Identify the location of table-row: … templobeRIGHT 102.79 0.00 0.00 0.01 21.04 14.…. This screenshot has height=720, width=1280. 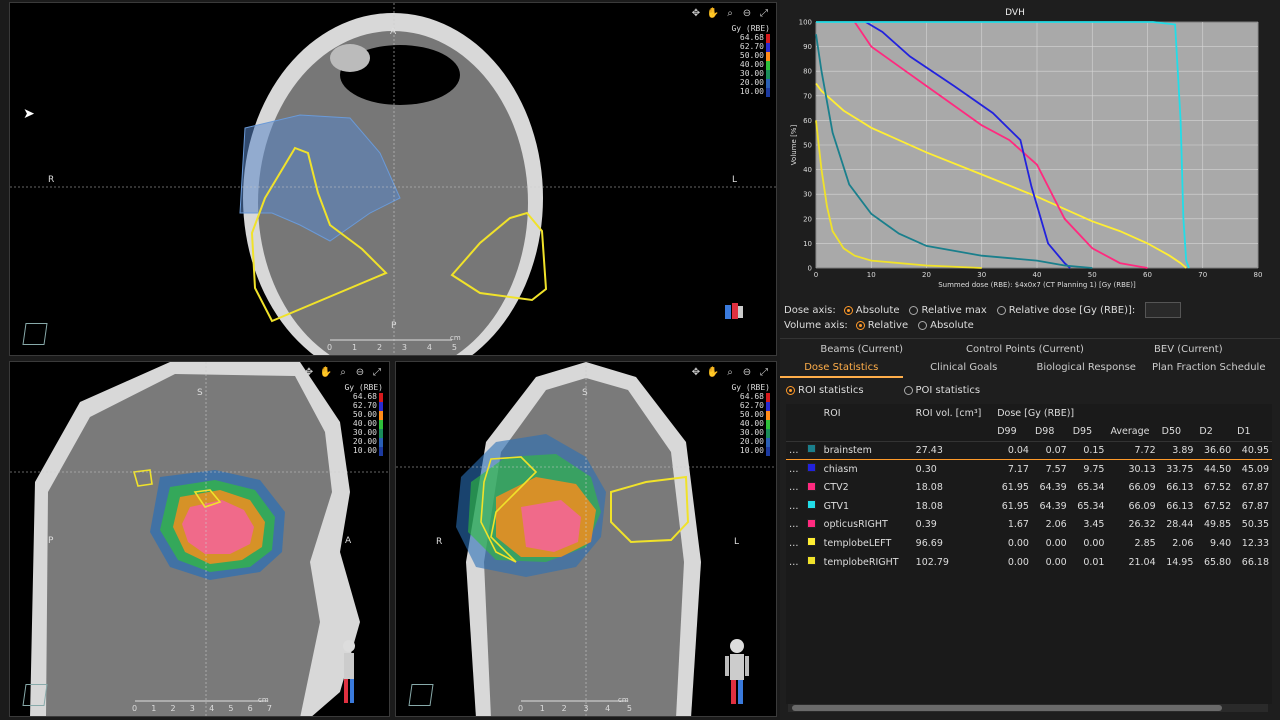
(1029, 562).